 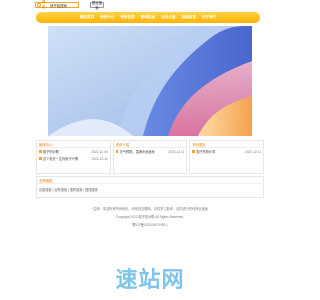 I want to click on friend-links: 友情链接 百度搜索 | 谷歌搜索 | 搜狗搜索 | 搜搜搜索, so click(x=150, y=187).